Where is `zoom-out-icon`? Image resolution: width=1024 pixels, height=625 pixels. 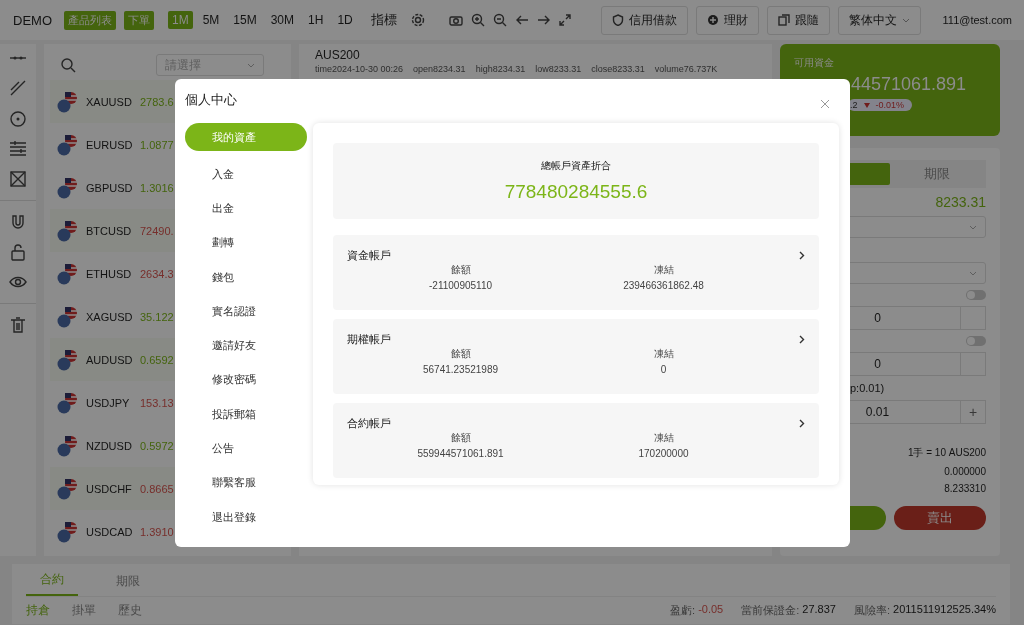
zoom-out-icon is located at coordinates (499, 20).